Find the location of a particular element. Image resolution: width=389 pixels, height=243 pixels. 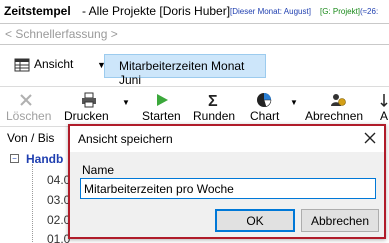

start-label: Starten is located at coordinates (161, 116).